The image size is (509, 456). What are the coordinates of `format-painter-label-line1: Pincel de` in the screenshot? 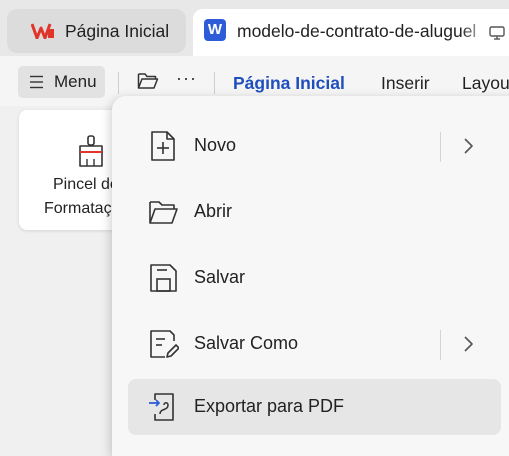 It's located at (86, 184).